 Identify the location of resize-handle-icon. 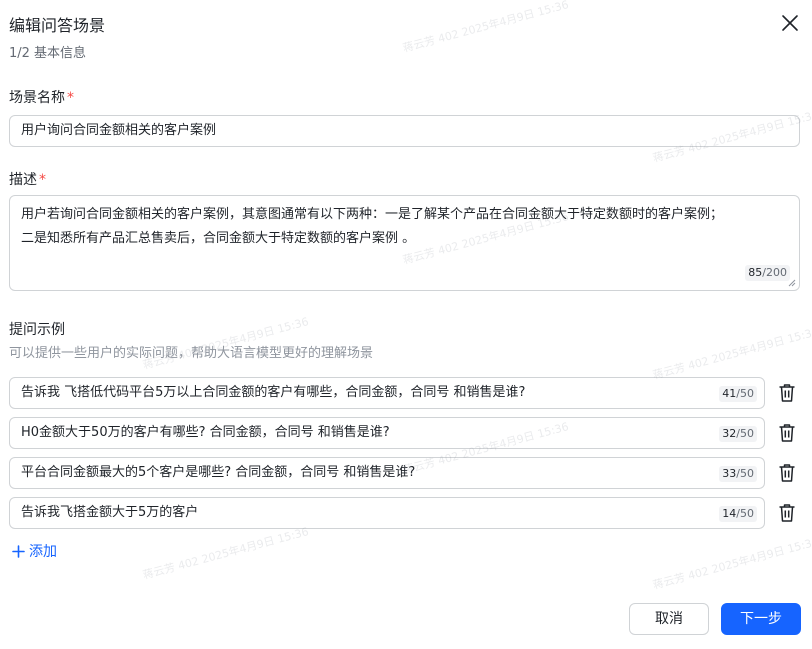
(792, 283).